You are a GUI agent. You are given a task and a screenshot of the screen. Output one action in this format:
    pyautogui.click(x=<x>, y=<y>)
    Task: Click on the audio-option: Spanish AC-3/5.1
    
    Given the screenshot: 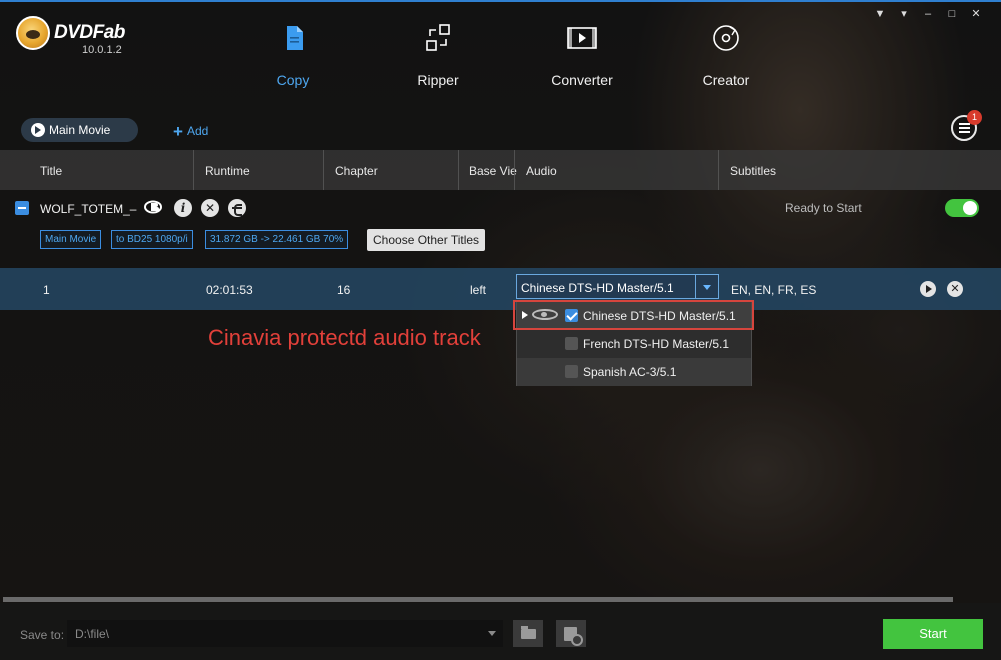 What is the action you would take?
    pyautogui.click(x=634, y=372)
    